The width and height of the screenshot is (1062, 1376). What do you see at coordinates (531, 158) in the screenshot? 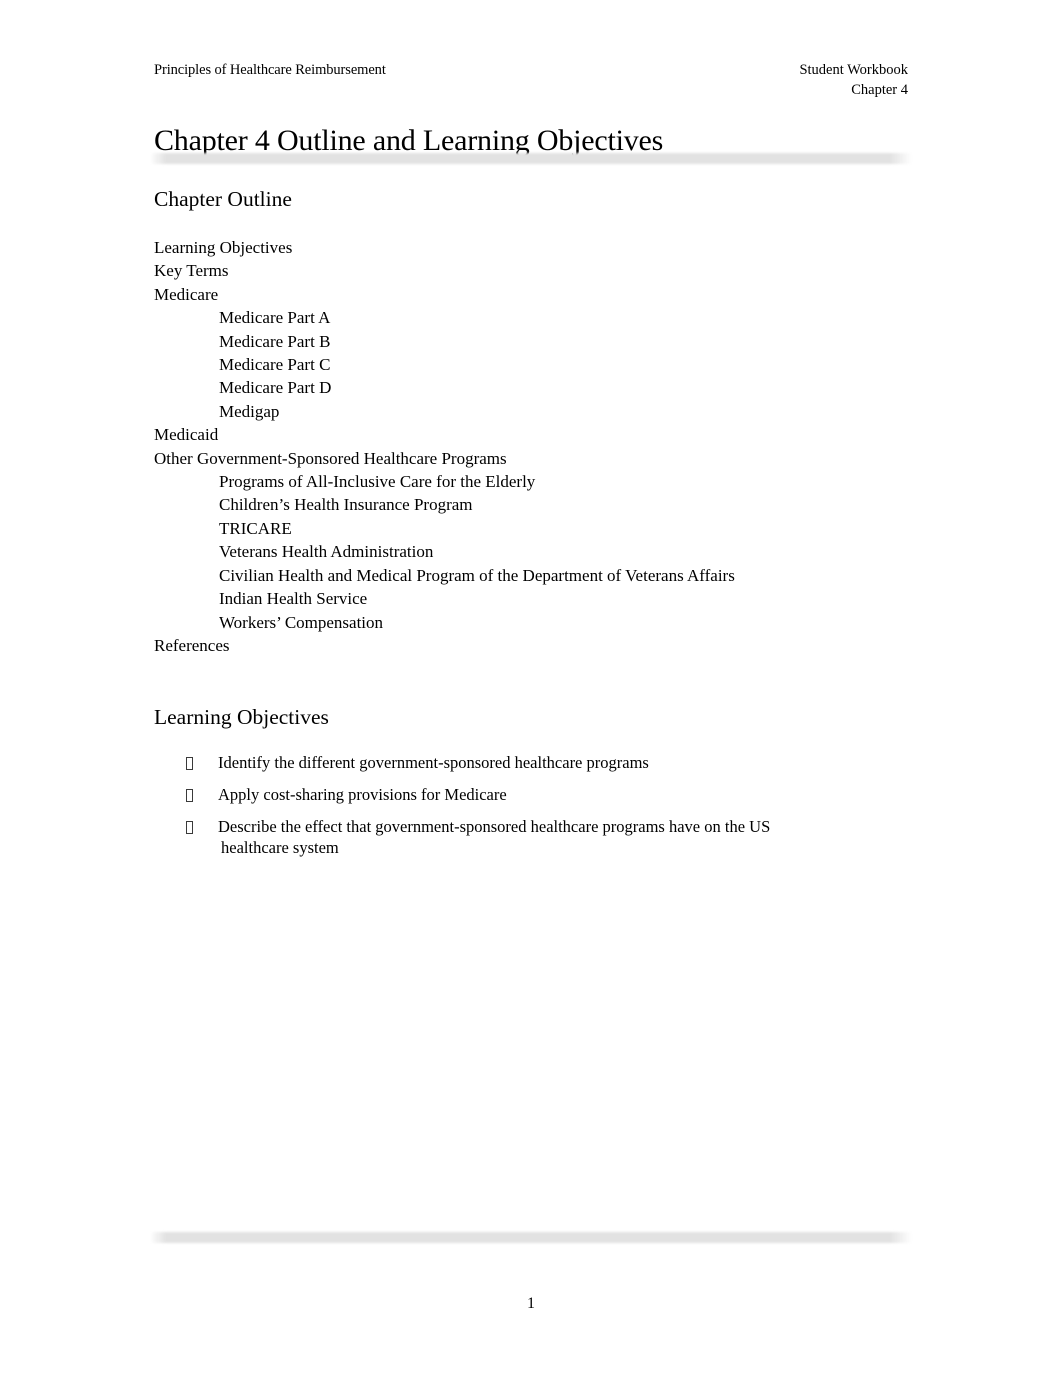
I see `title-divider-rule` at bounding box center [531, 158].